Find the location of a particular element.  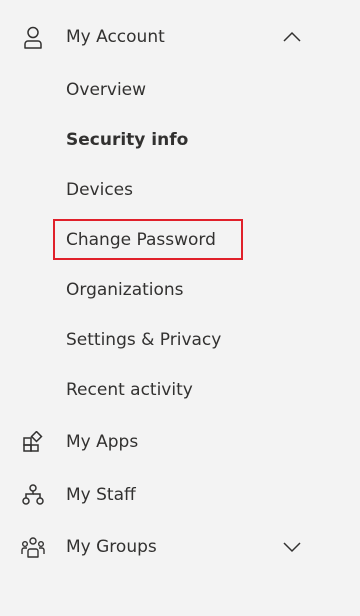

sub-item-label: Security info is located at coordinates (127, 140).